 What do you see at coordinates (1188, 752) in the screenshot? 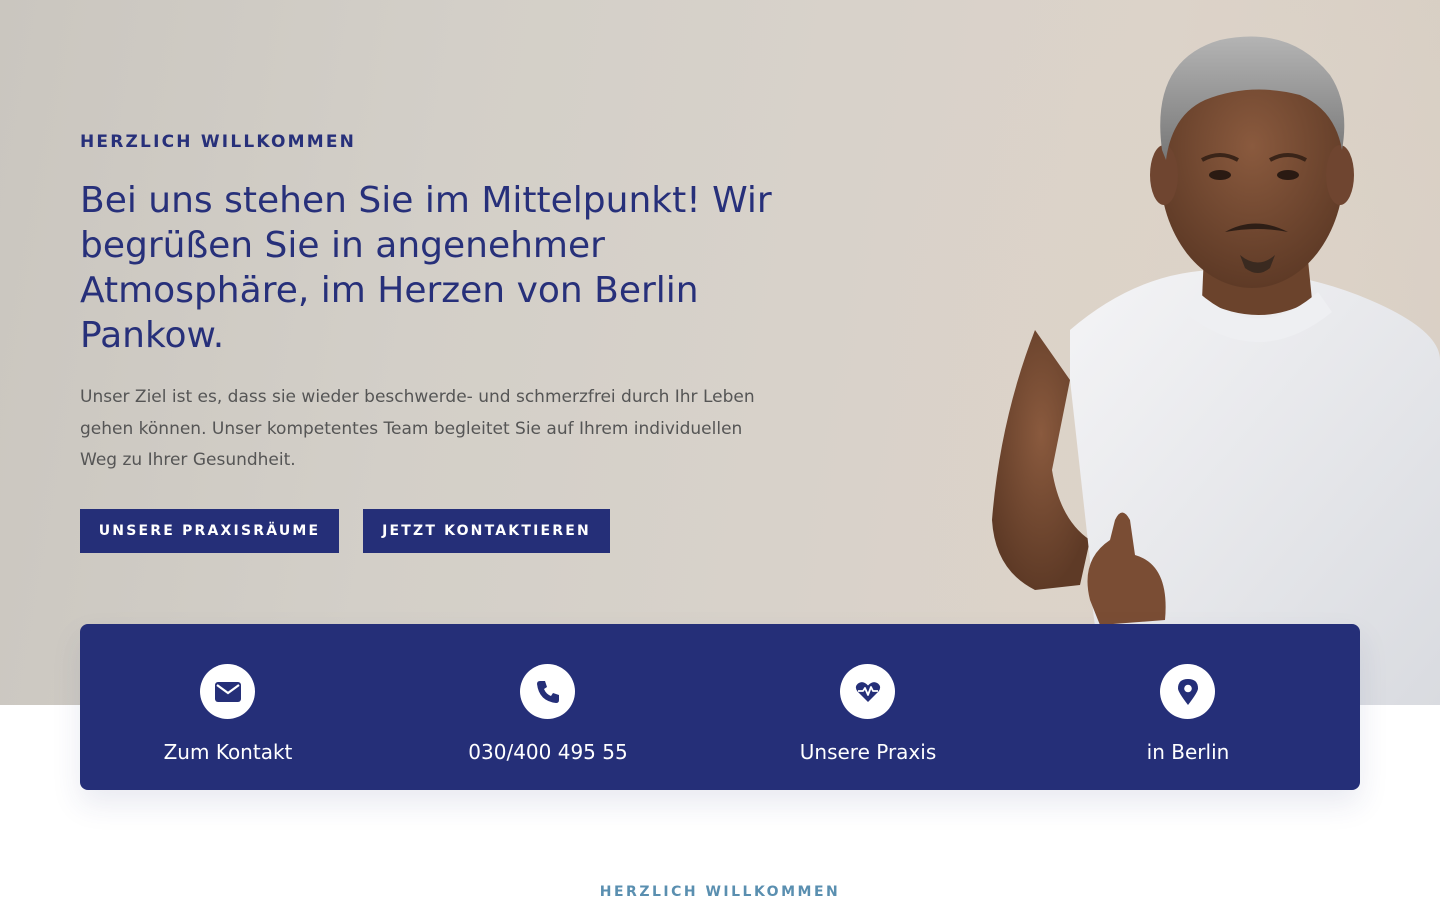
I see `info-label-location: in Berlin` at bounding box center [1188, 752].